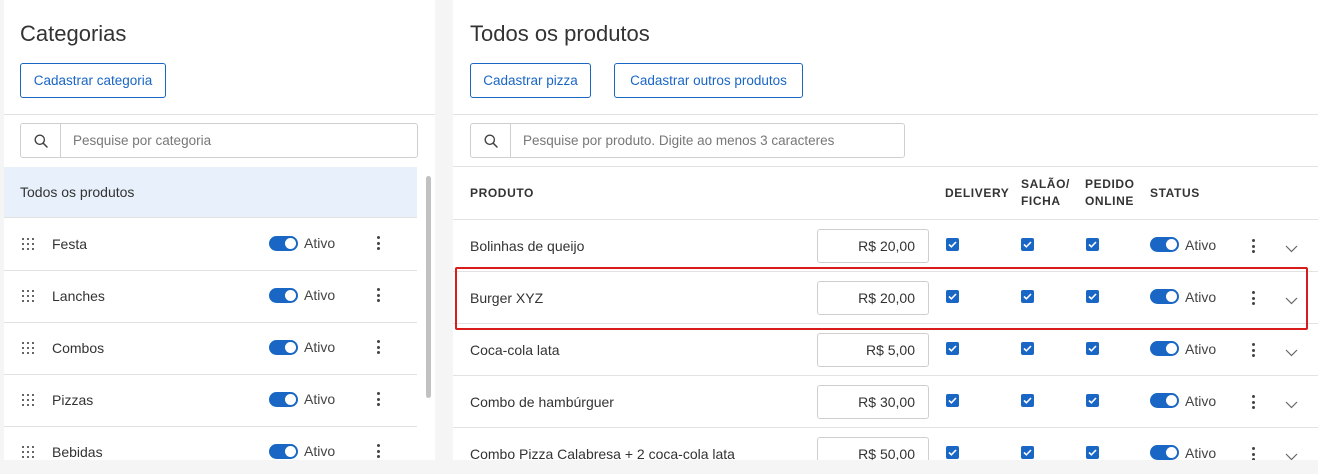 The height and width of the screenshot is (474, 1318). I want to click on category-row: Lanches Ativo, so click(210, 297).